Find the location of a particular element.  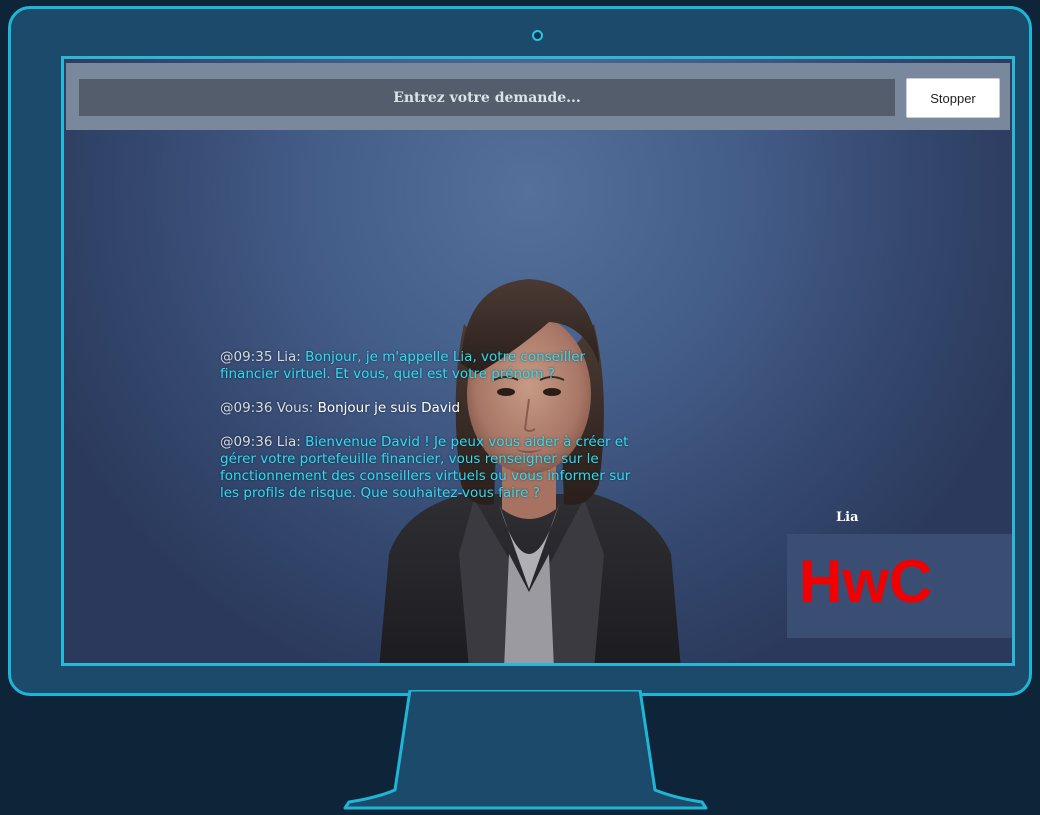

agent-name-label: Lia is located at coordinates (847, 517).